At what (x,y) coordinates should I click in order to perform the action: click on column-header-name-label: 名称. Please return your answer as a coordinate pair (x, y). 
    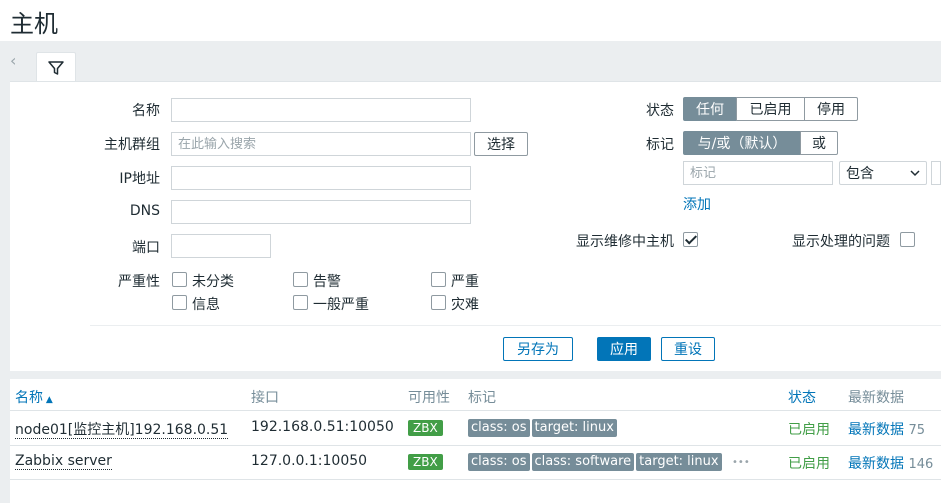
    Looking at the image, I should click on (29, 398).